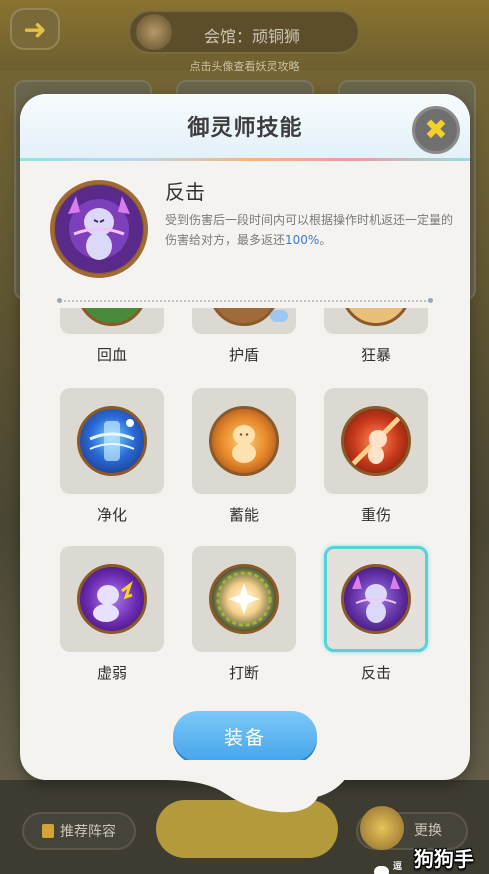 This screenshot has width=489, height=874. I want to click on skill-item-interrupt: 打断, so click(244, 614).